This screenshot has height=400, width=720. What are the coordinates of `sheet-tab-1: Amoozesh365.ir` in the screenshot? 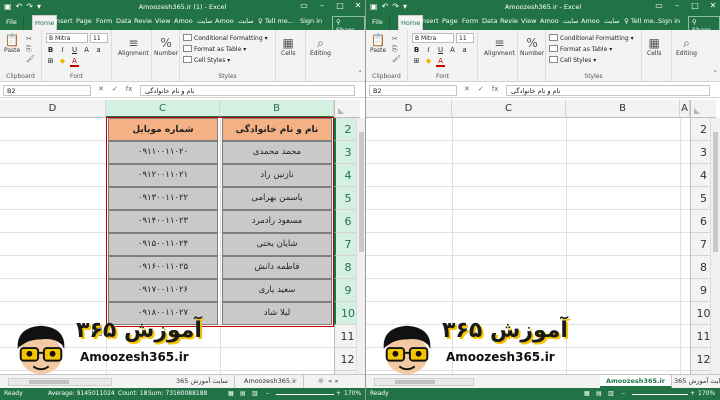 It's located at (636, 381).